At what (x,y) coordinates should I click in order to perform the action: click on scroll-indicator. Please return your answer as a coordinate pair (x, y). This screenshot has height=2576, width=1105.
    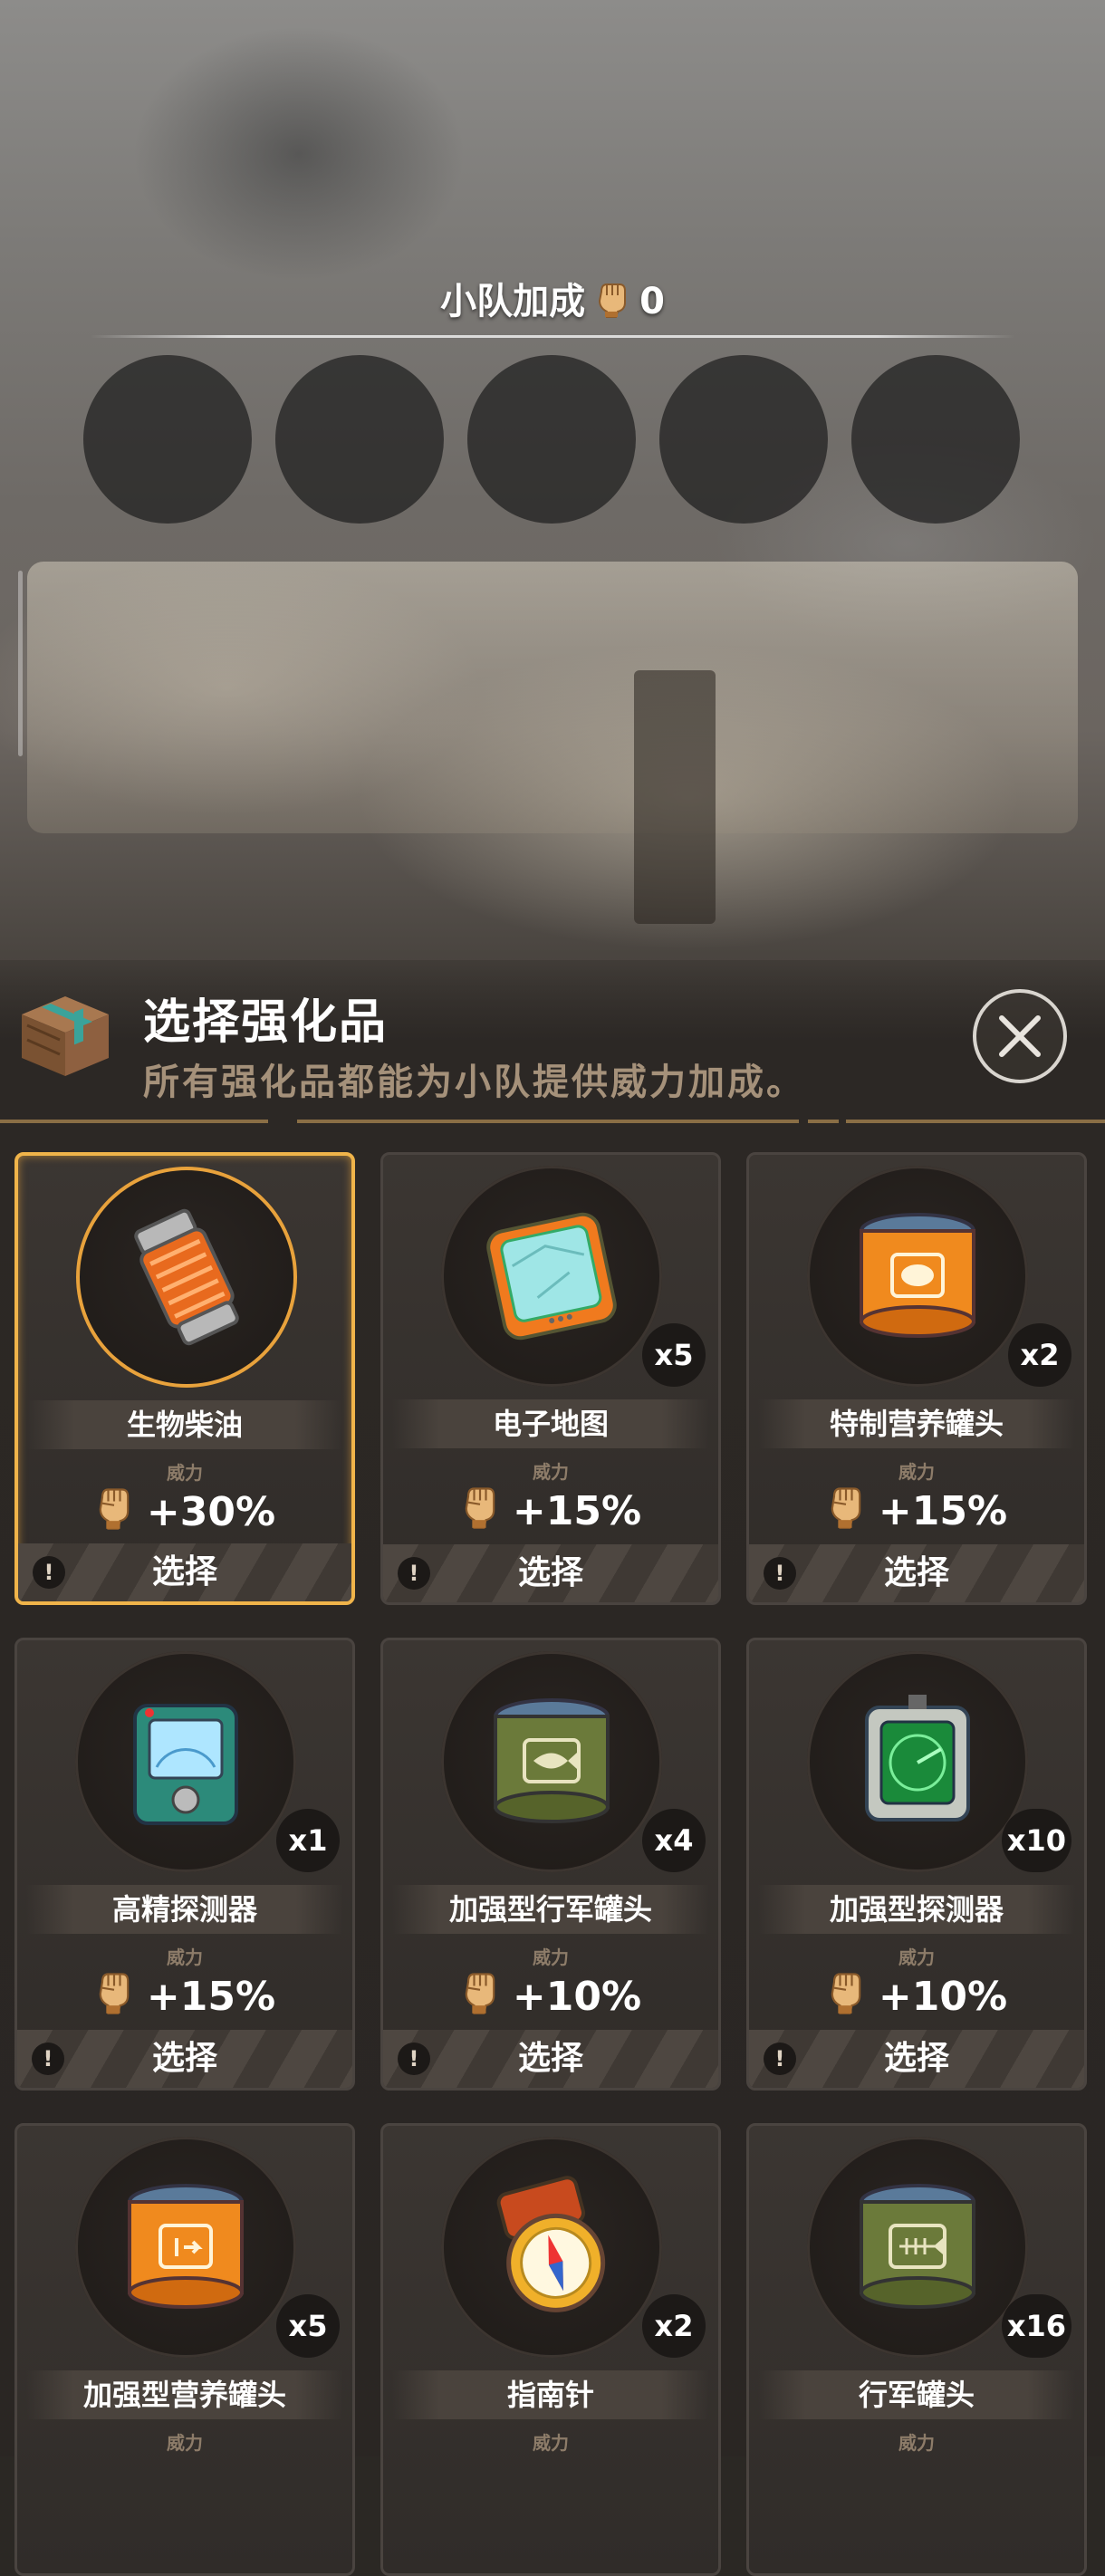
    Looking at the image, I should click on (20, 663).